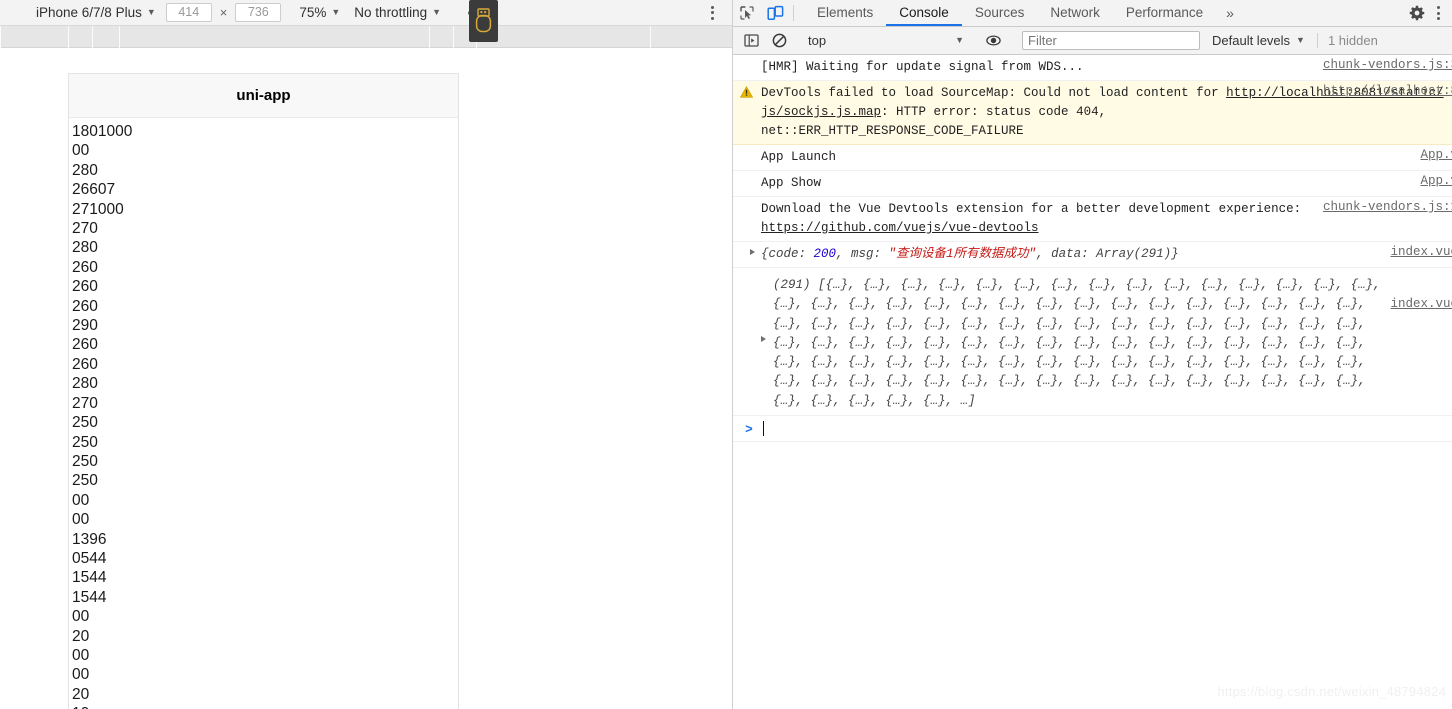 The width and height of the screenshot is (1452, 709). What do you see at coordinates (751, 40) in the screenshot?
I see `console-sidebar-icon` at bounding box center [751, 40].